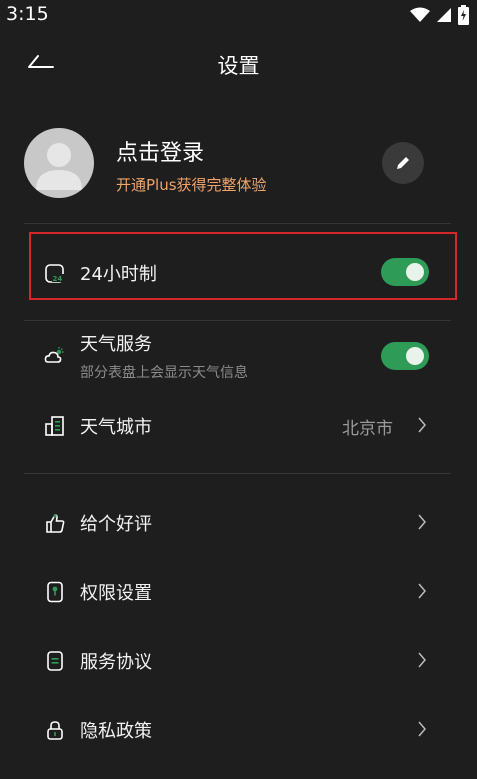 The width and height of the screenshot is (477, 779). Describe the element at coordinates (191, 184) in the screenshot. I see `plus-promo: 开通Plus获得完整体验` at that location.